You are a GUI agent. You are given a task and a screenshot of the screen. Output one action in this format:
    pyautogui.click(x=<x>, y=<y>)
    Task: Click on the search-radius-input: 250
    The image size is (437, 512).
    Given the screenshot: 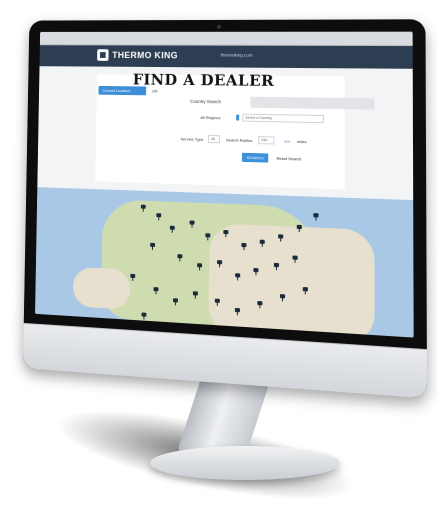 What is the action you would take?
    pyautogui.click(x=266, y=140)
    